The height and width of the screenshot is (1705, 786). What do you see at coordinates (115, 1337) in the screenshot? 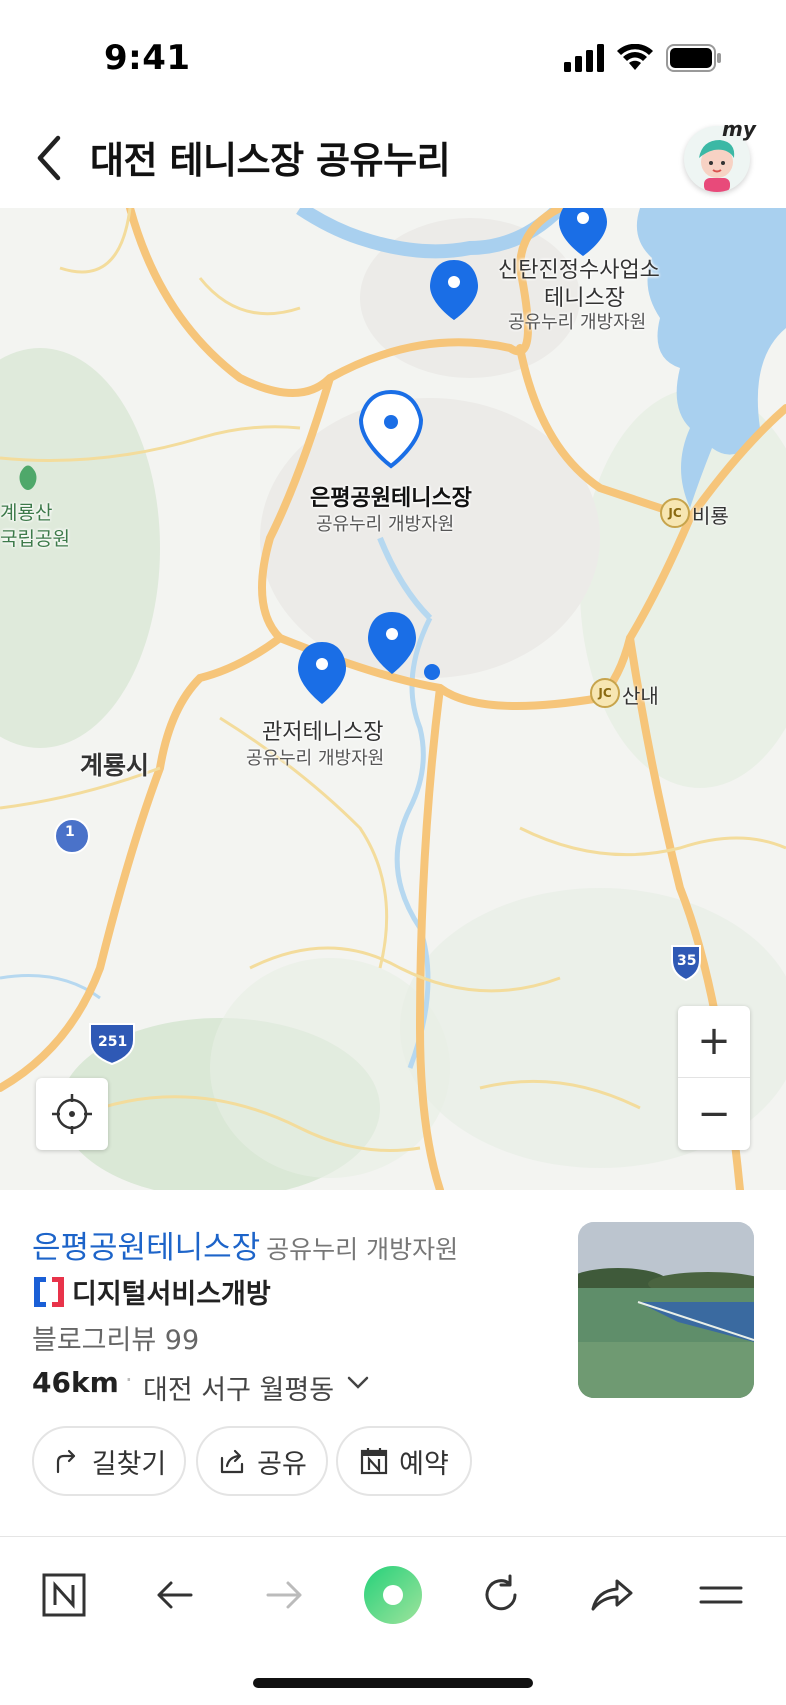
I see `blog-review-count: 블로그리뷰 99` at bounding box center [115, 1337].